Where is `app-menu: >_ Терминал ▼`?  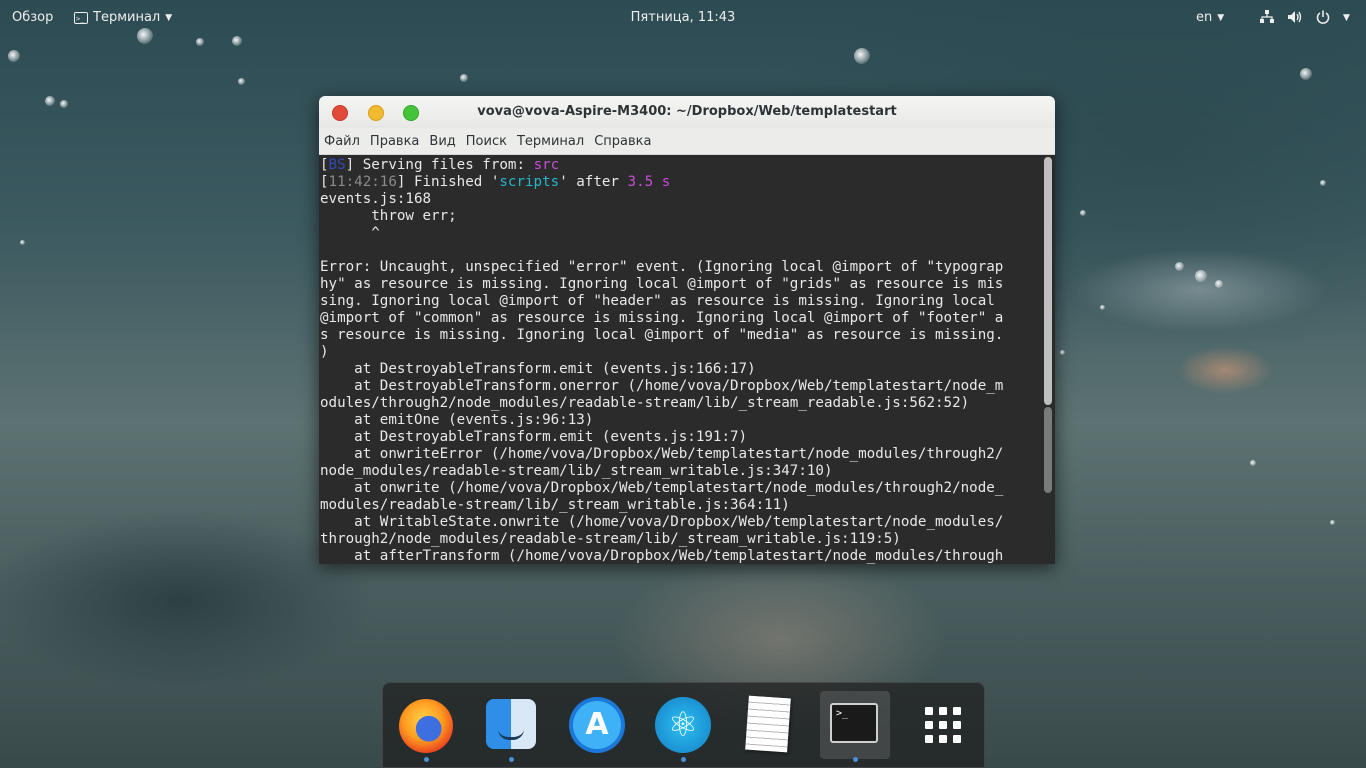 app-menu: >_ Терминал ▼ is located at coordinates (123, 18).